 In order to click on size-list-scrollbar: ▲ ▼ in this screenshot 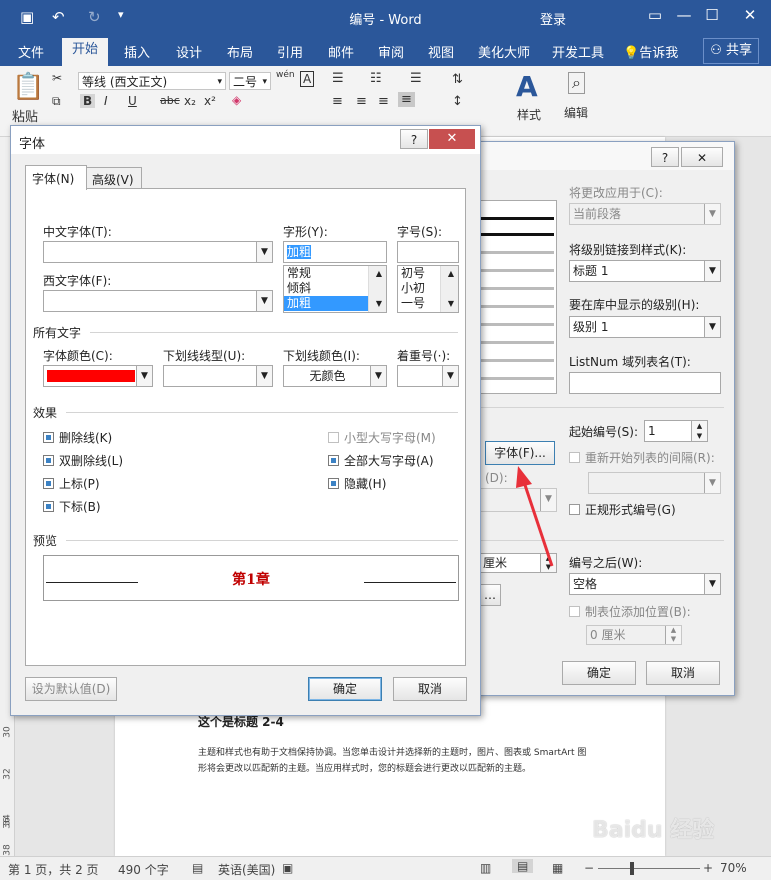, I will do `click(449, 289)`.